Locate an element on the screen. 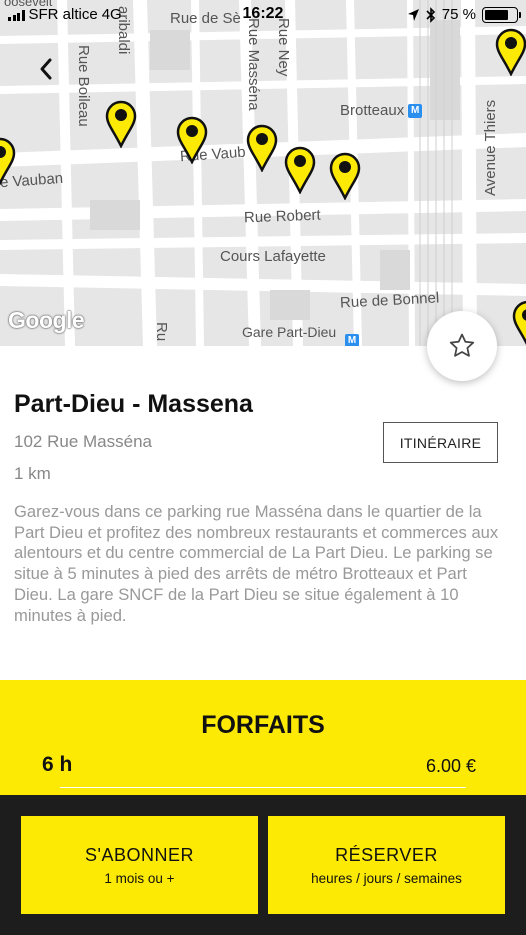  map-label-rue-fragment: Ru is located at coordinates (161, 332).